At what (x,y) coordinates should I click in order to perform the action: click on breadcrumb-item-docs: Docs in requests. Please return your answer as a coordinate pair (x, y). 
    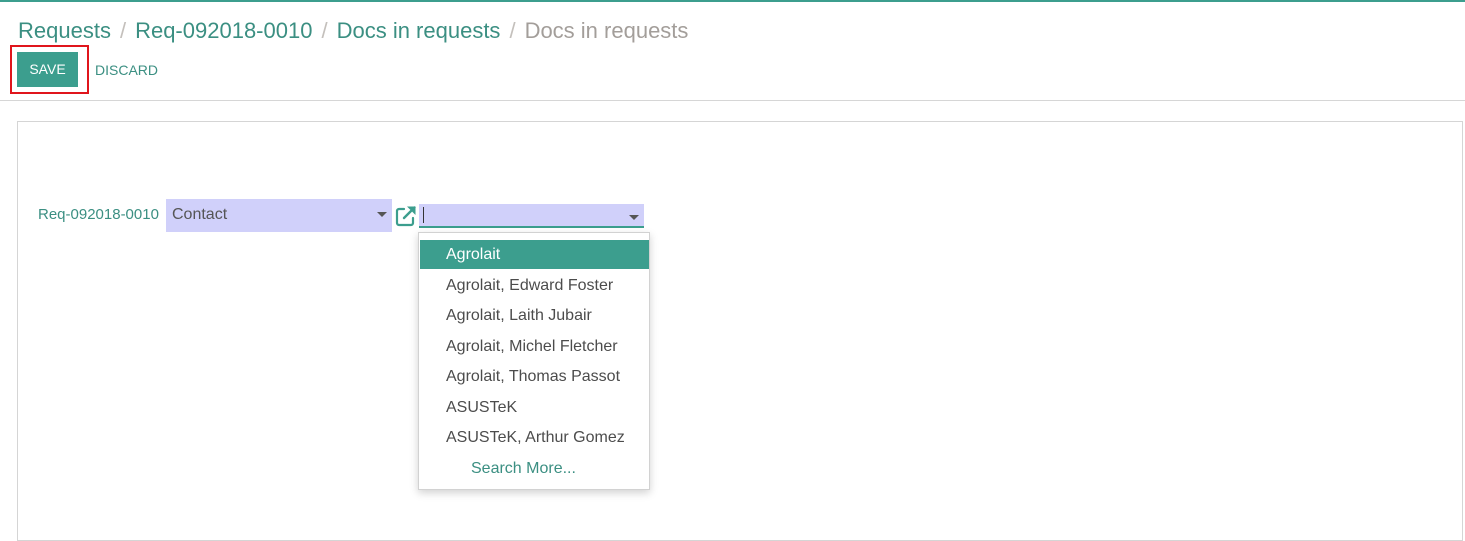
    Looking at the image, I should click on (419, 30).